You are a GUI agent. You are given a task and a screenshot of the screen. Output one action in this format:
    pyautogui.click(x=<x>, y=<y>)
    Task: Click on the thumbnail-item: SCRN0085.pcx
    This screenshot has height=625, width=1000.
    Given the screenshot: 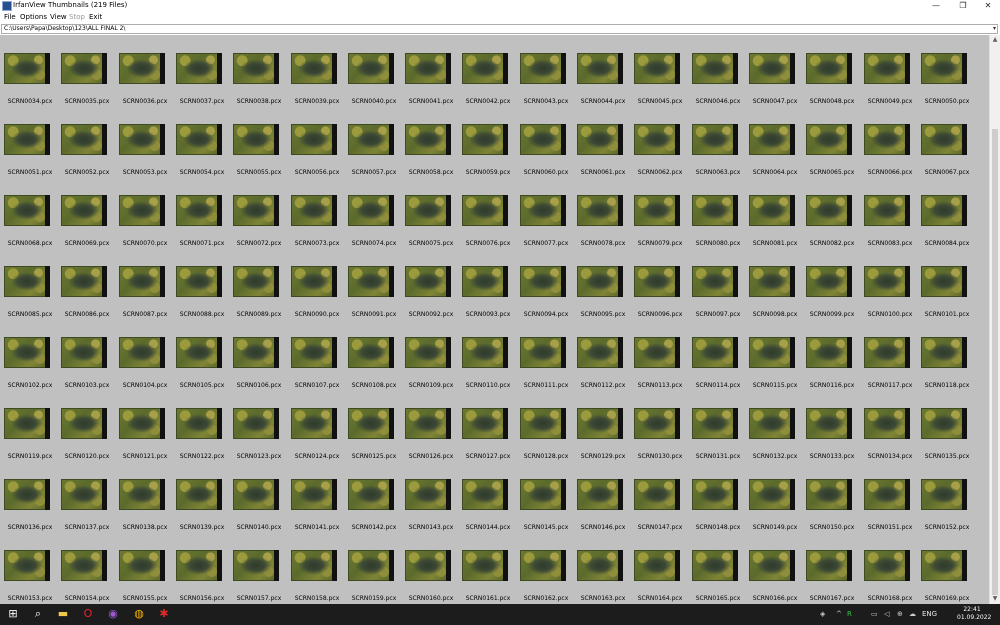 What is the action you would take?
    pyautogui.click(x=26, y=283)
    